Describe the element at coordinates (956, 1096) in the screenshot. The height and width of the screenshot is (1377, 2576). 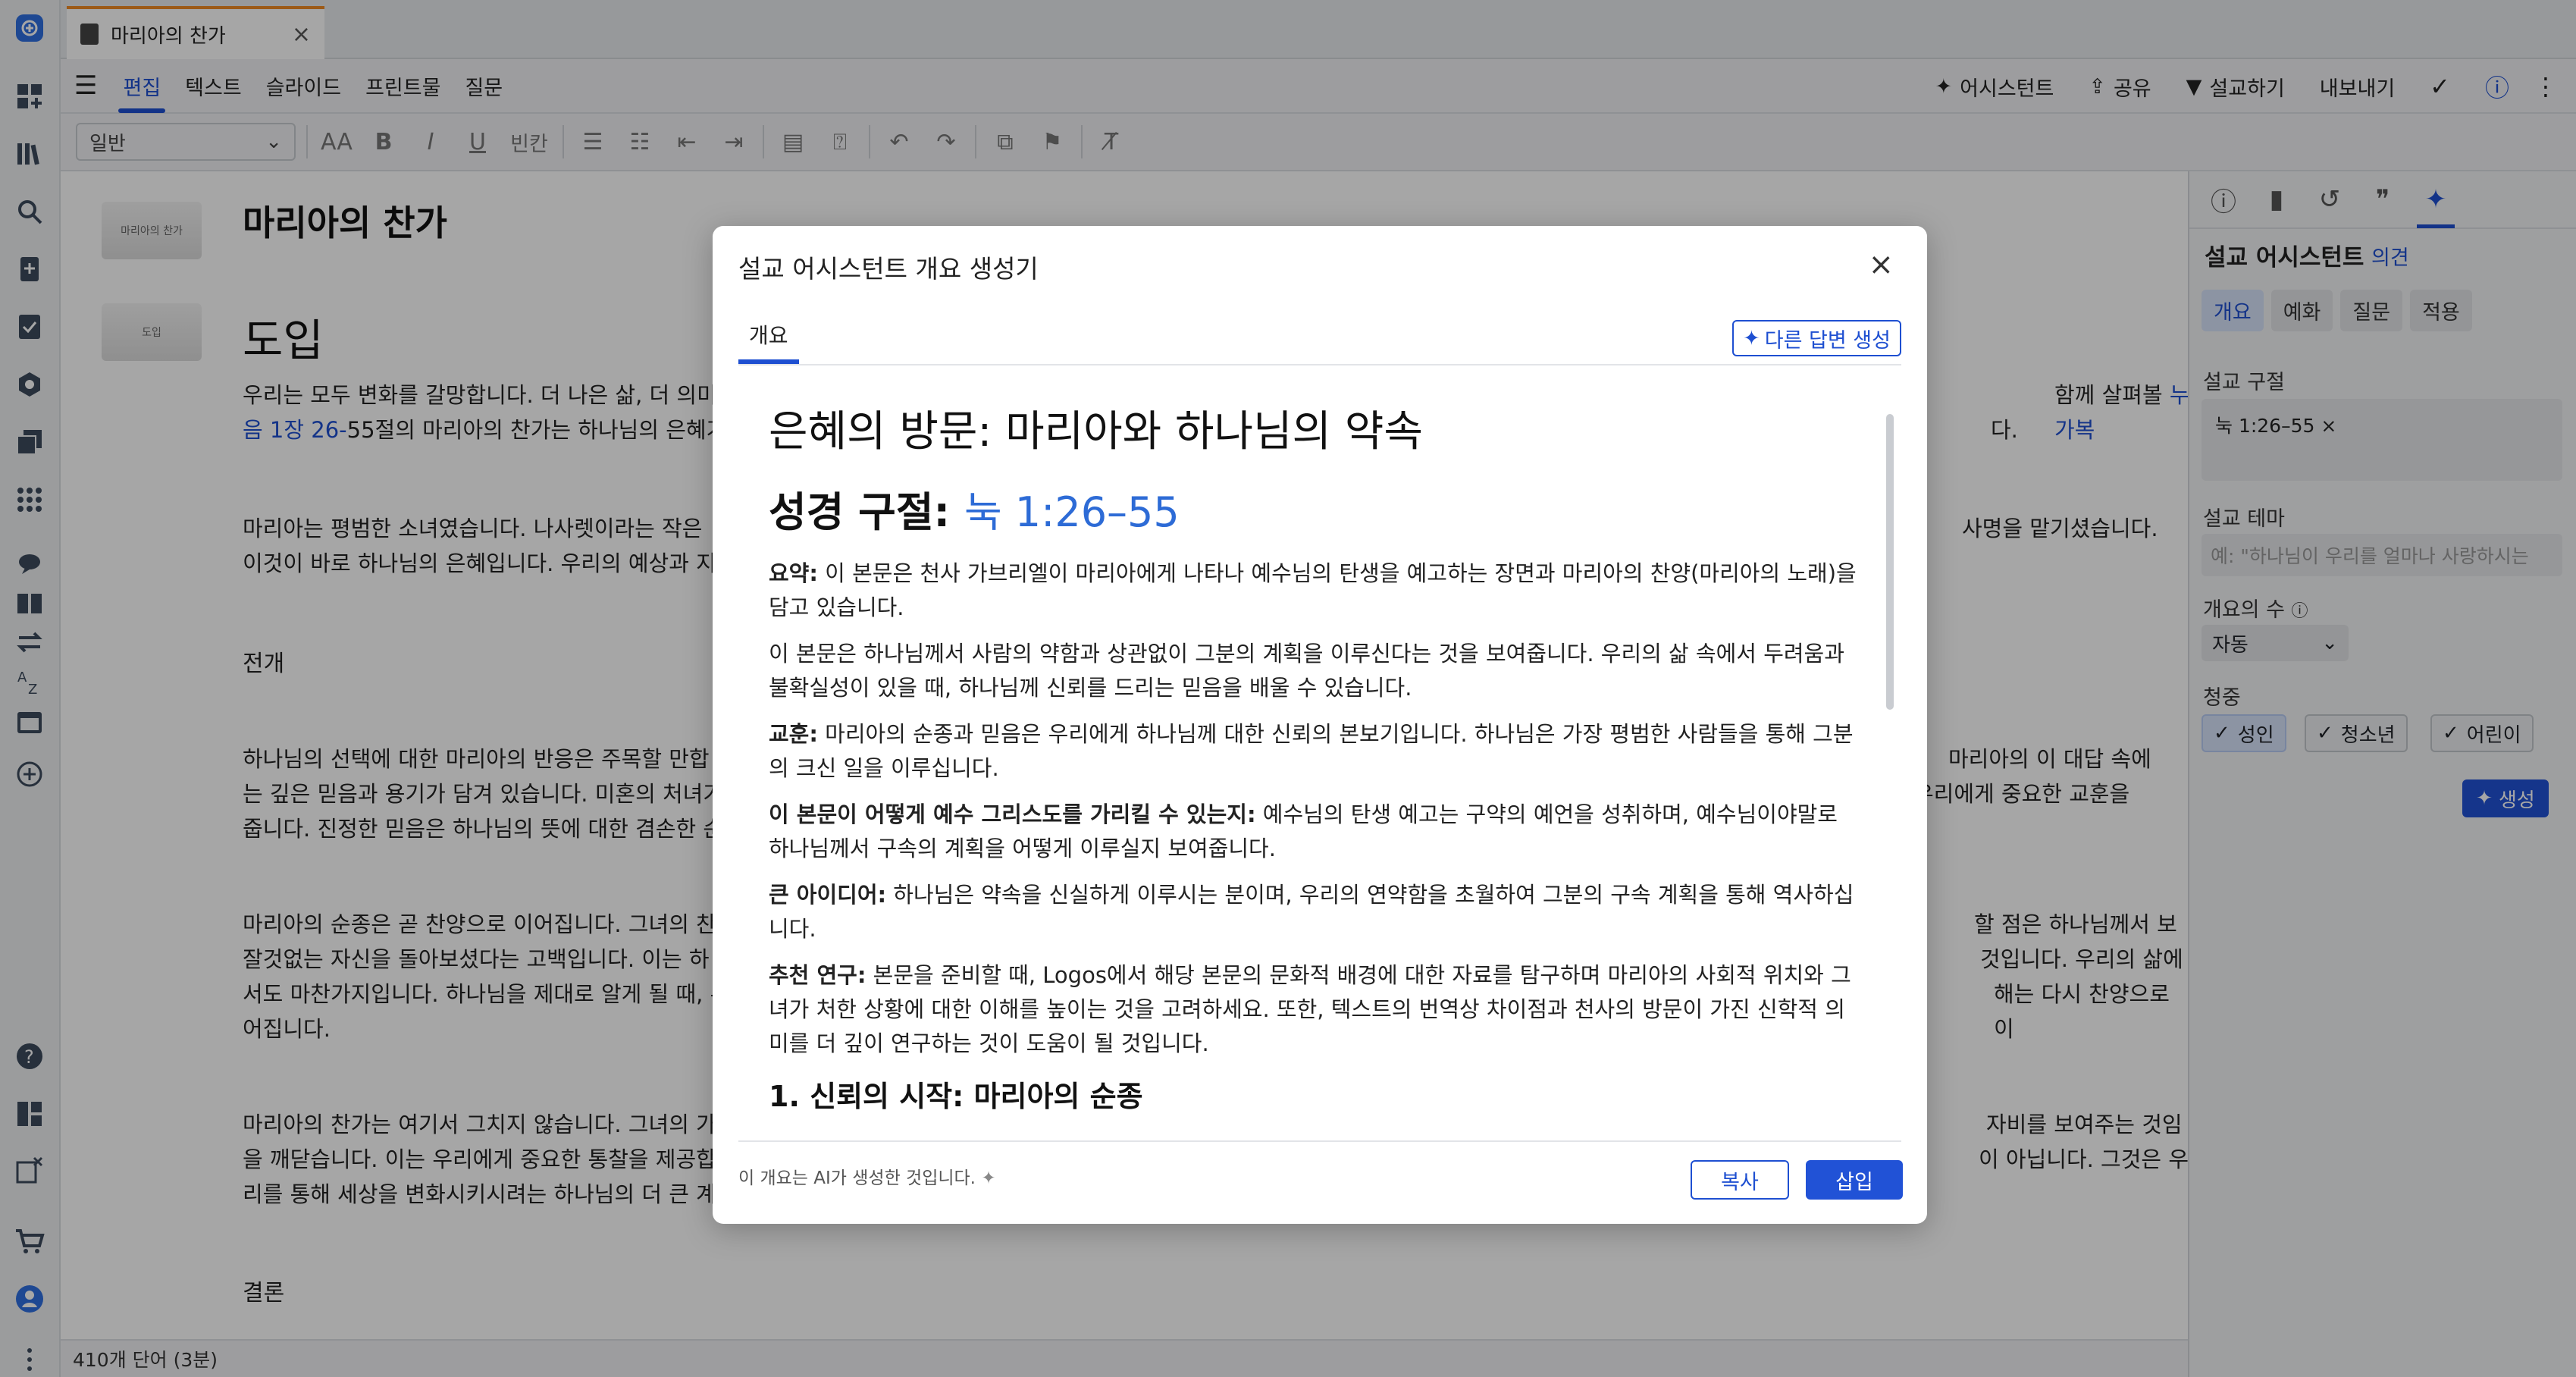
I see `outline-point-heading: 1. 신뢰의 시작: 마리아의 순종` at that location.